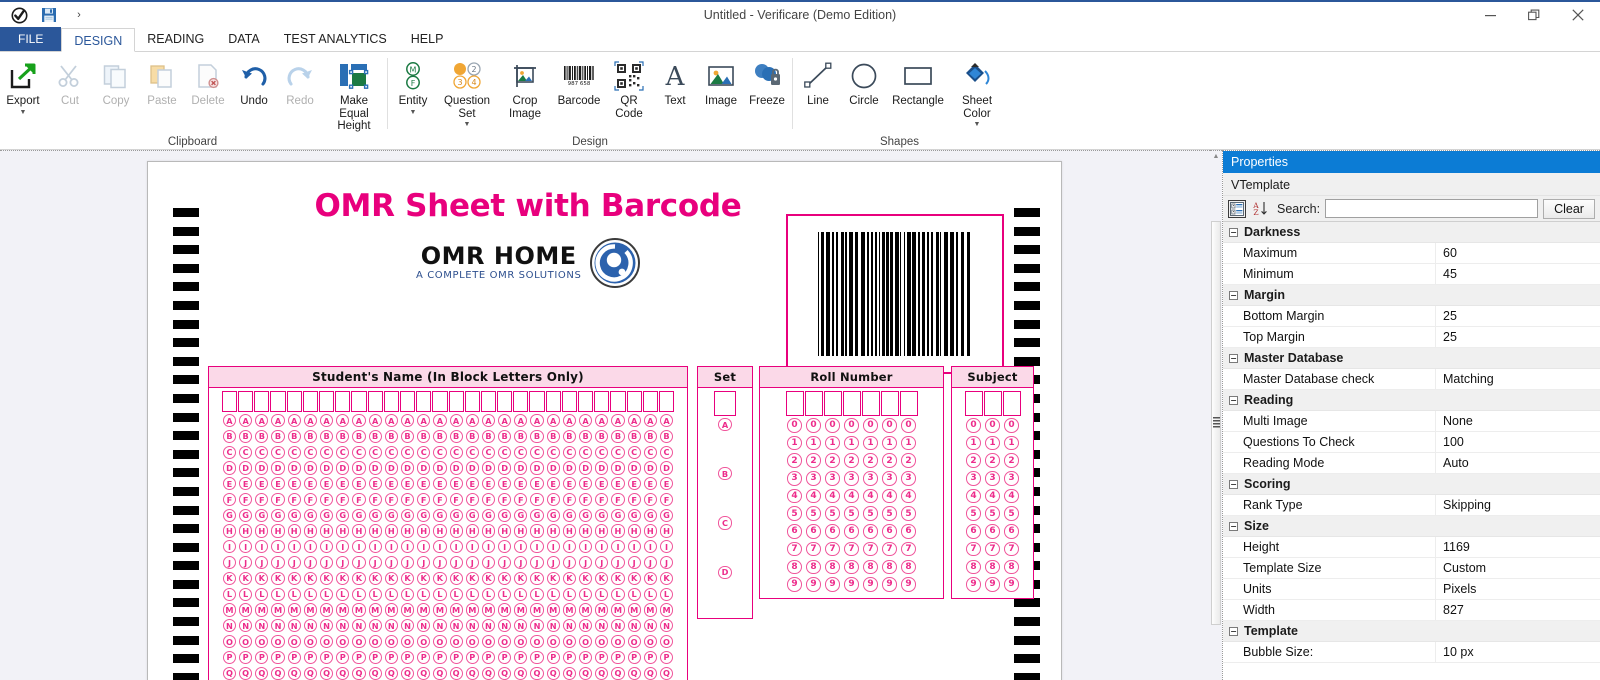 Image resolution: width=1600 pixels, height=680 pixels. I want to click on scrollbar-thumb, so click(1216, 422).